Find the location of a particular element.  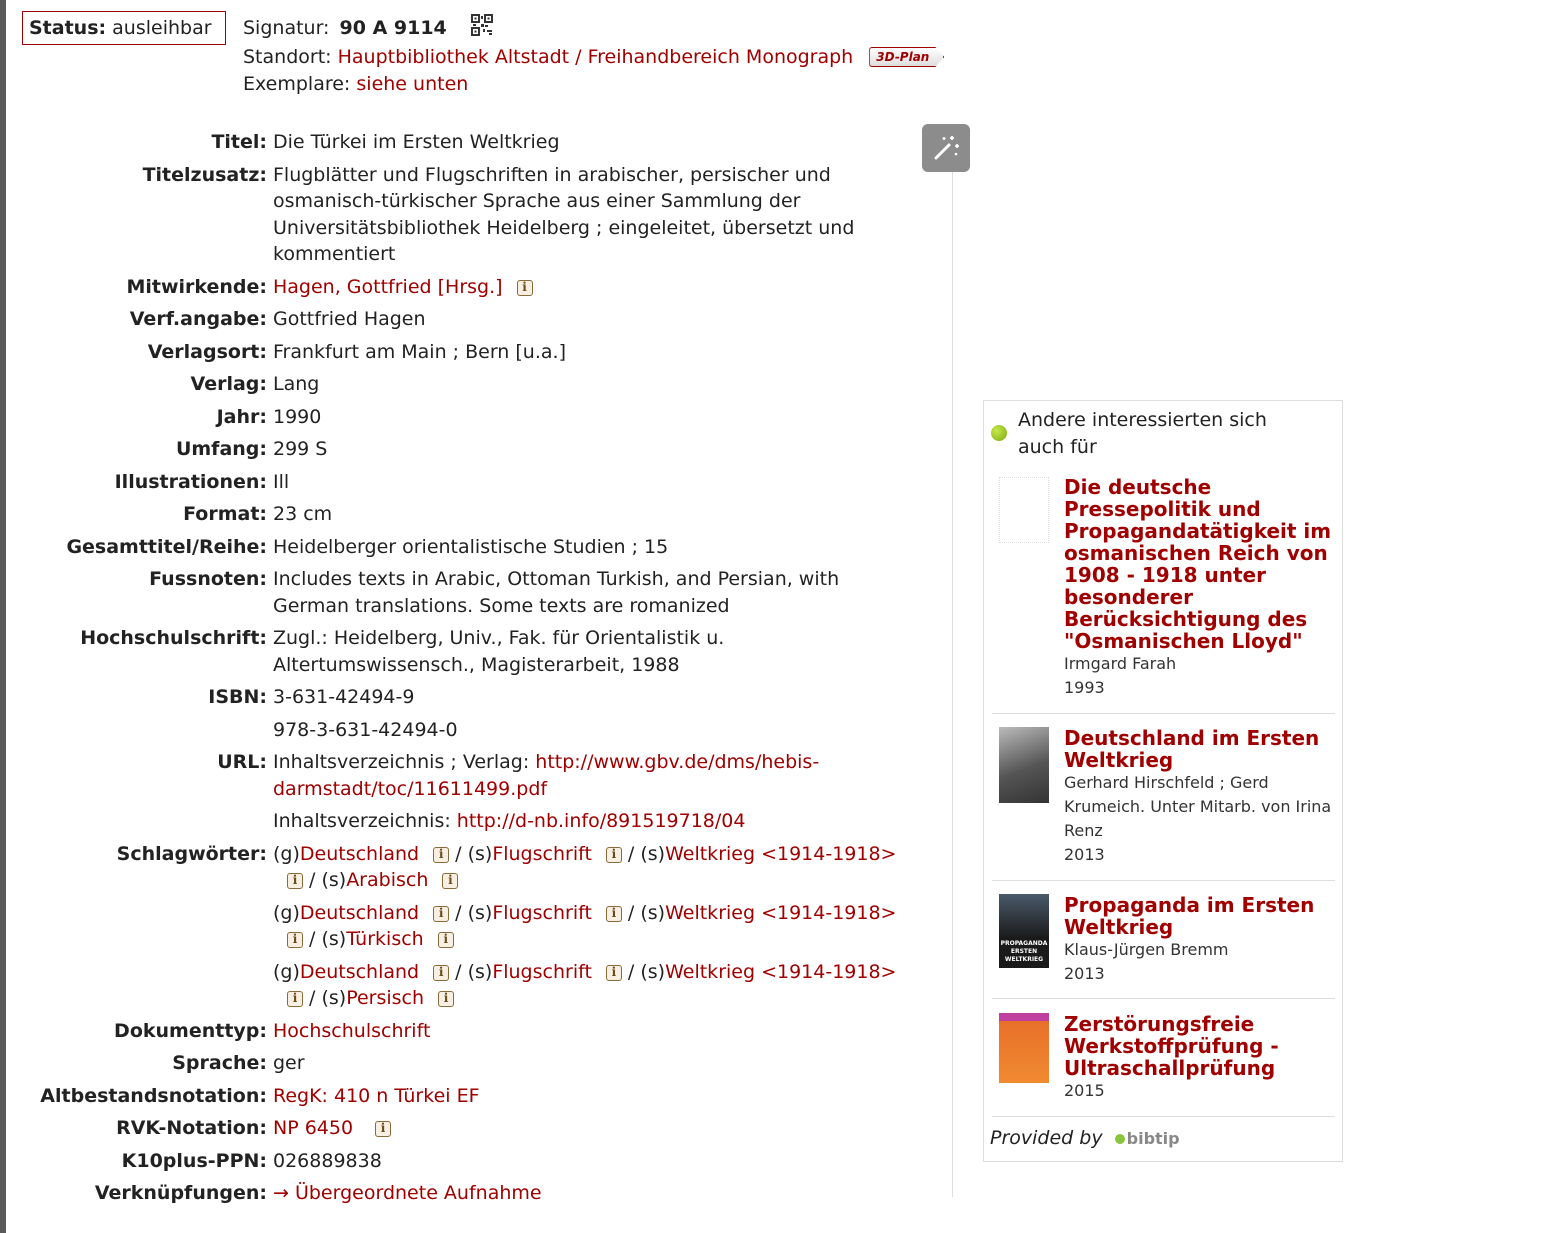

recommendation-title: Deutschland im Ersten Weltkrieg is located at coordinates (1199, 749).